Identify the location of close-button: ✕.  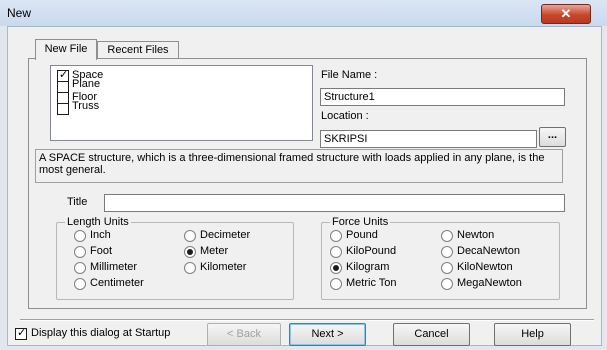
(566, 14).